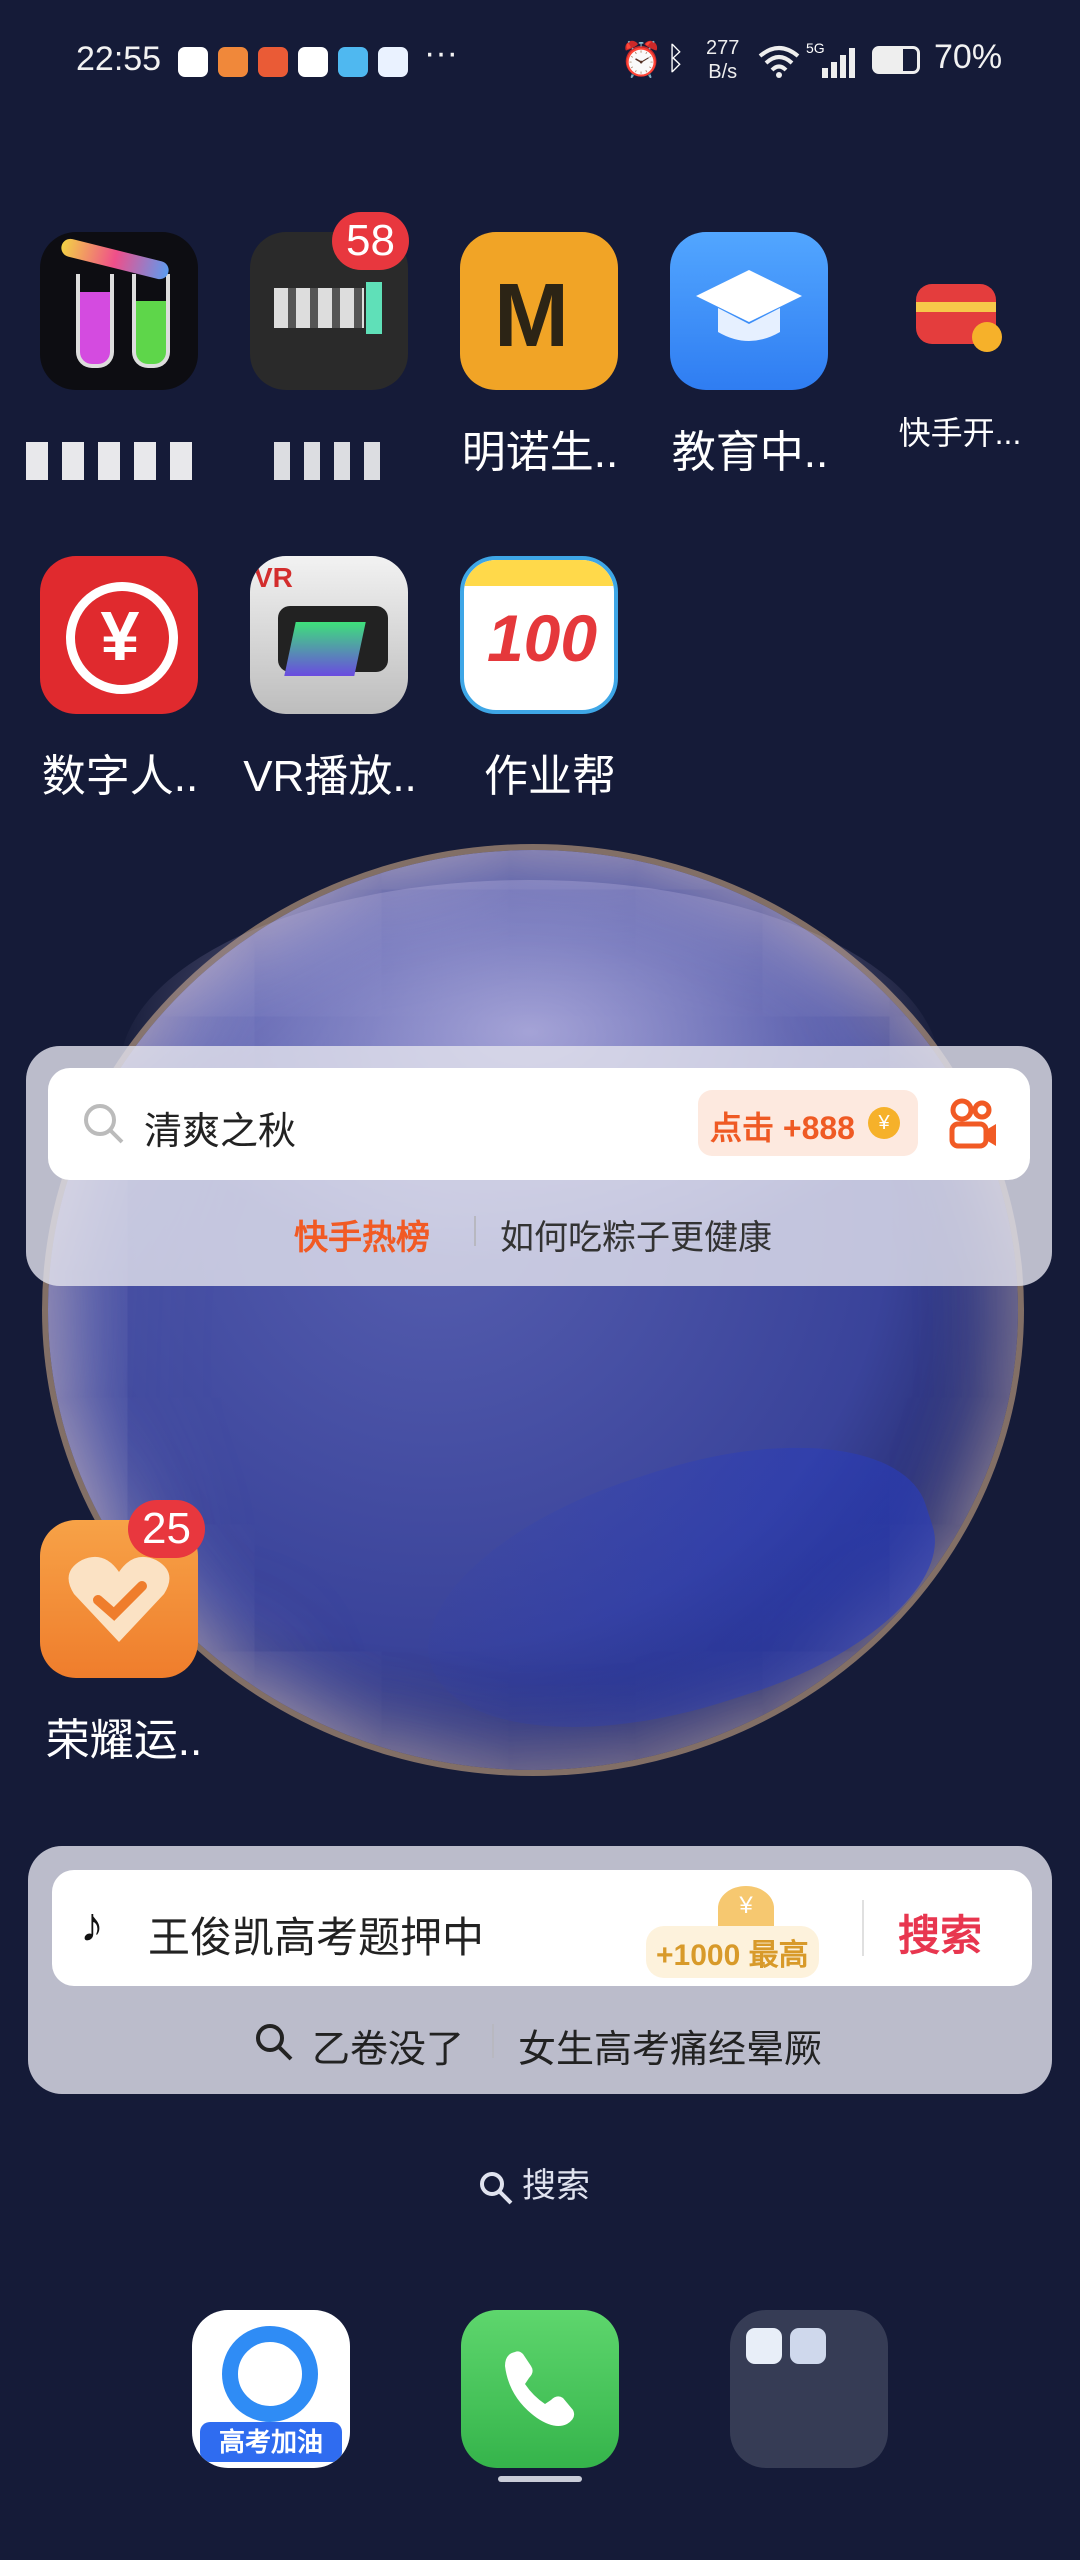 The height and width of the screenshot is (2560, 1080). Describe the element at coordinates (122, 1632) in the screenshot. I see `app-honor-health: 25 荣耀运..` at that location.